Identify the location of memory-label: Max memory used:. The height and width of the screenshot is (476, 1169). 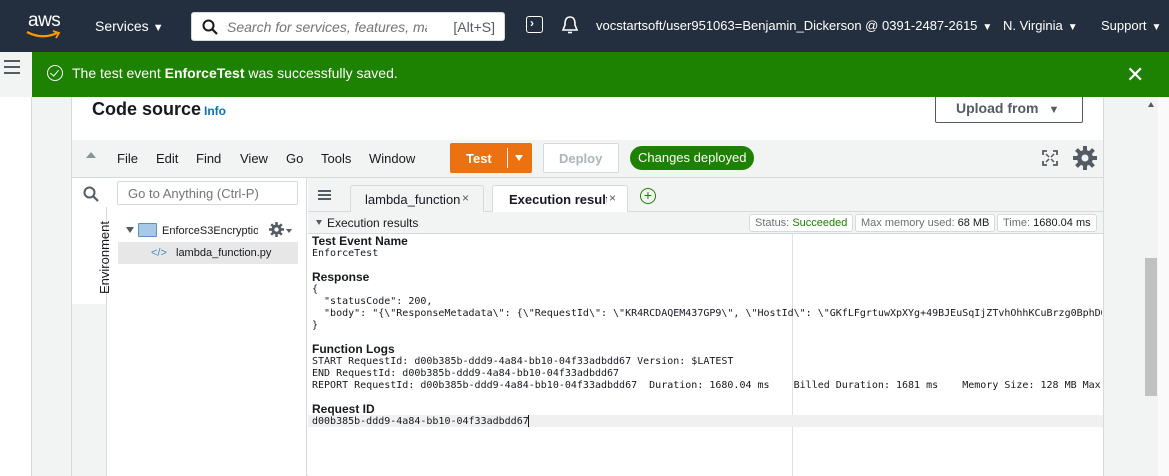
(908, 223).